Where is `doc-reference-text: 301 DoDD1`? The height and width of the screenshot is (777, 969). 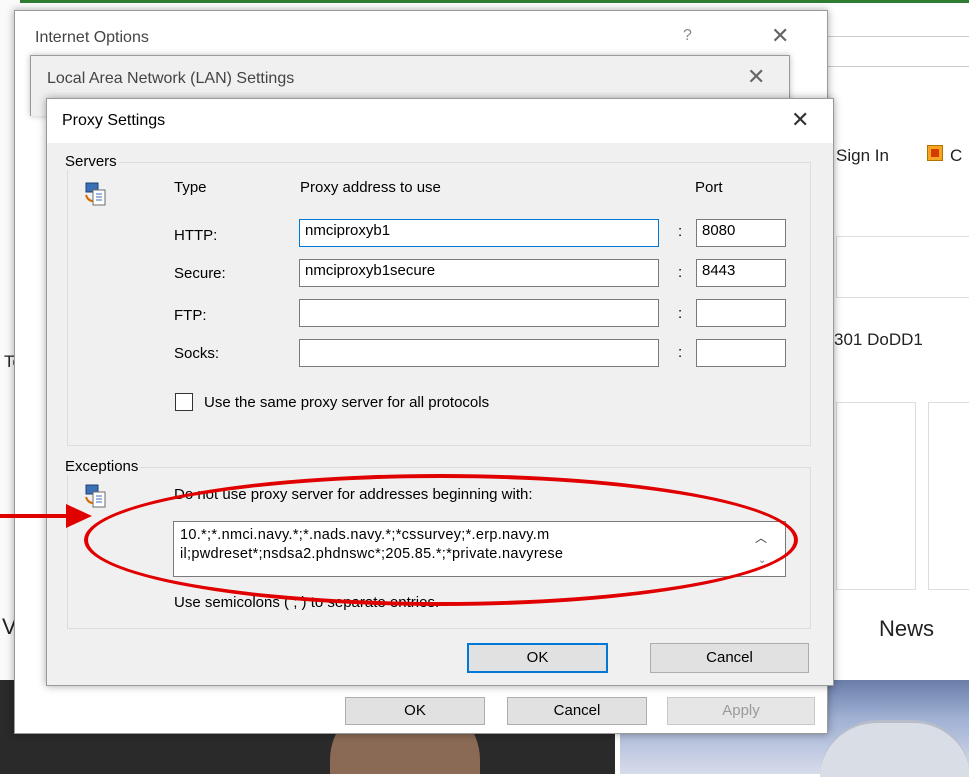 doc-reference-text: 301 DoDD1 is located at coordinates (878, 339).